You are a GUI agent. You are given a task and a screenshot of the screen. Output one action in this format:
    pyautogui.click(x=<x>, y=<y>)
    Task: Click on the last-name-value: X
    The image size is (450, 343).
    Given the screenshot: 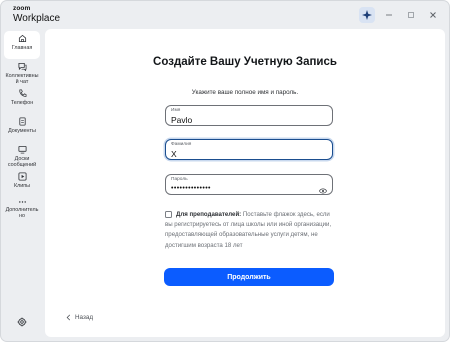 What is the action you would take?
    pyautogui.click(x=174, y=154)
    